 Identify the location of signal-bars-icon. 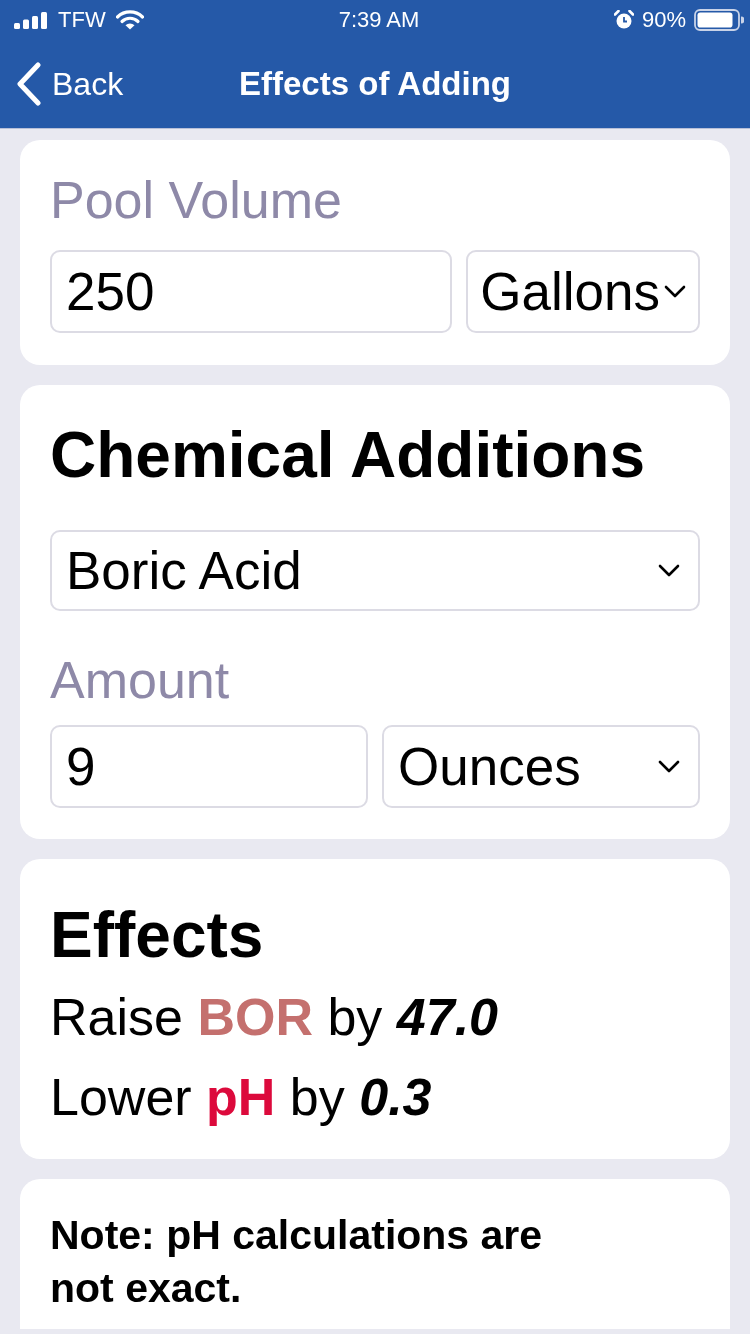
(31, 20).